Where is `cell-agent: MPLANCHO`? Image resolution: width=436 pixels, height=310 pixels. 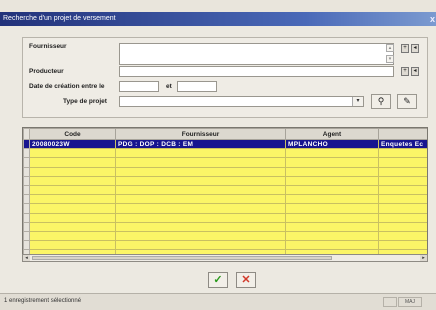
cell-agent: MPLANCHO is located at coordinates (332, 144).